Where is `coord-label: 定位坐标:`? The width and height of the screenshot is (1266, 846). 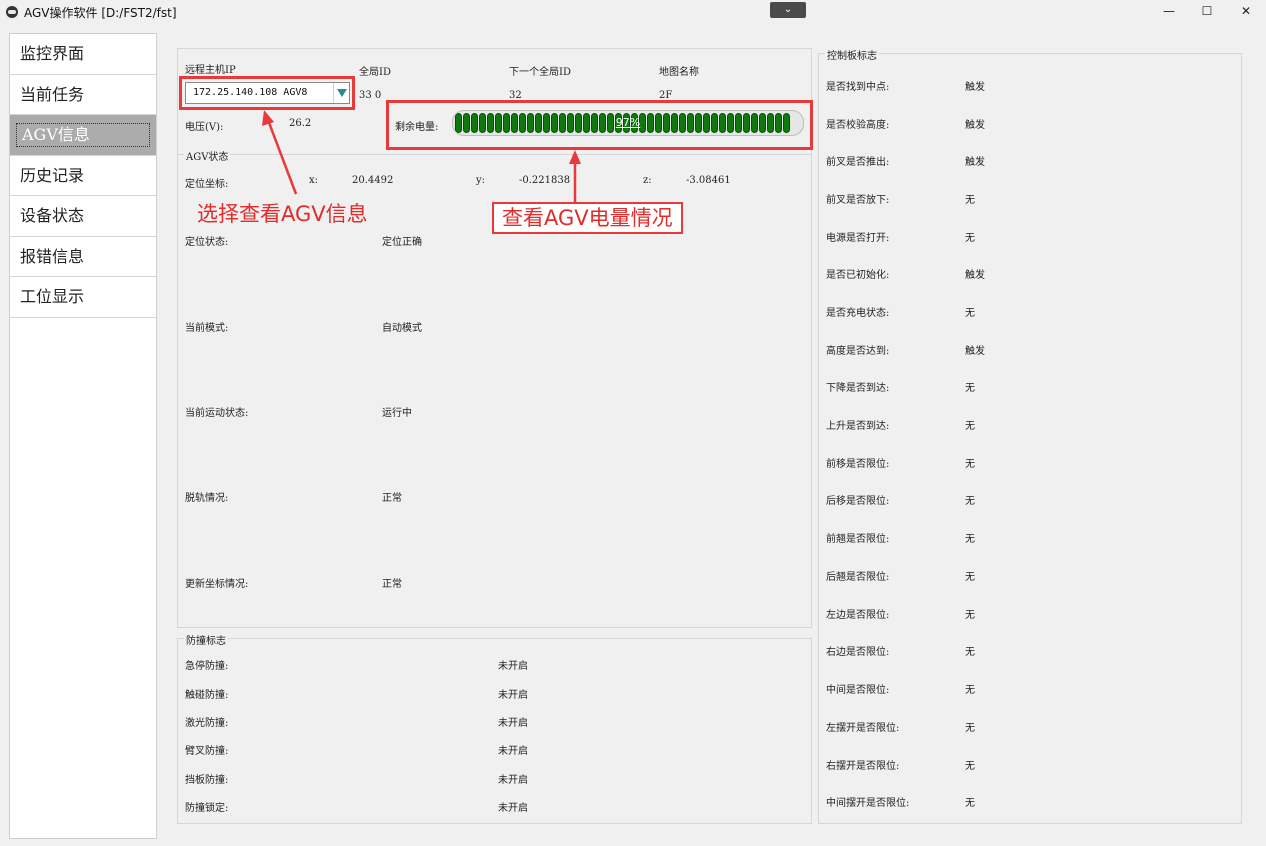
coord-label: 定位坐标: is located at coordinates (207, 184).